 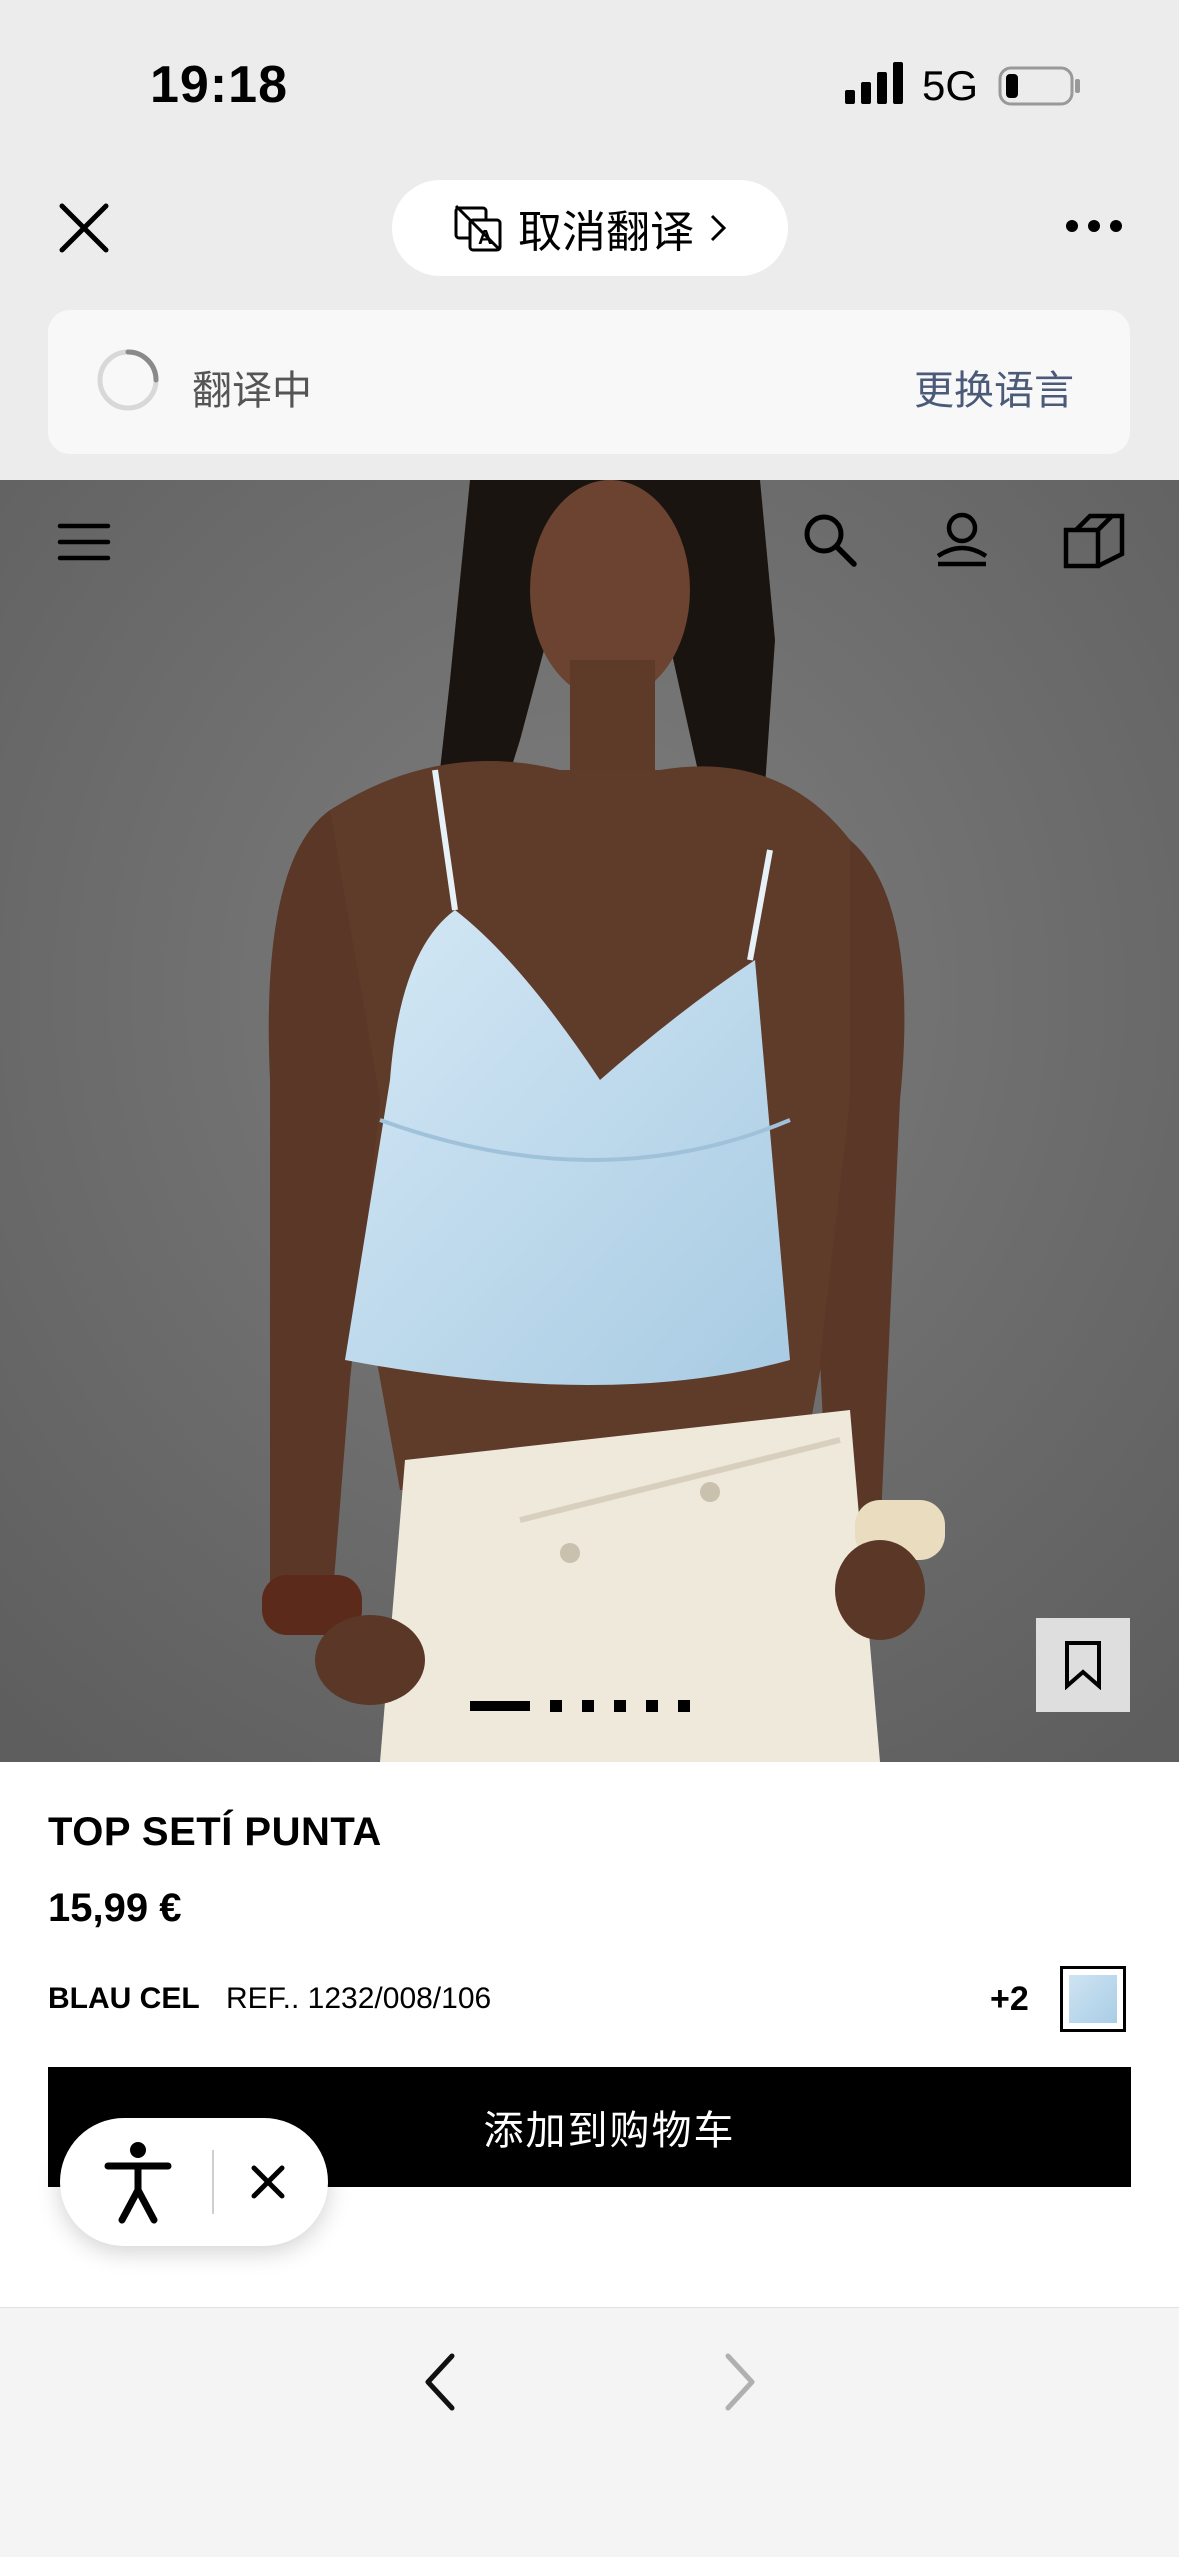 I want to click on search-icon, so click(x=830, y=540).